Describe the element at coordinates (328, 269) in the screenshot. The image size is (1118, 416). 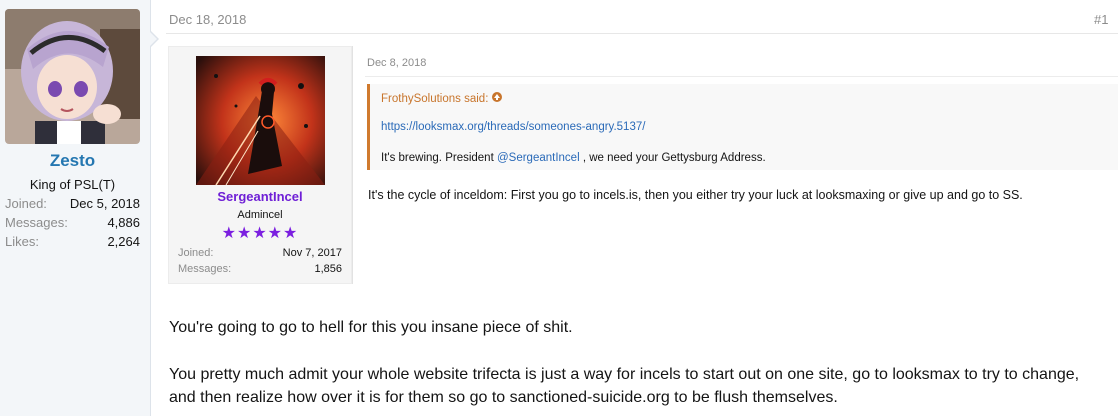
I see `stat-value: 1,856` at that location.